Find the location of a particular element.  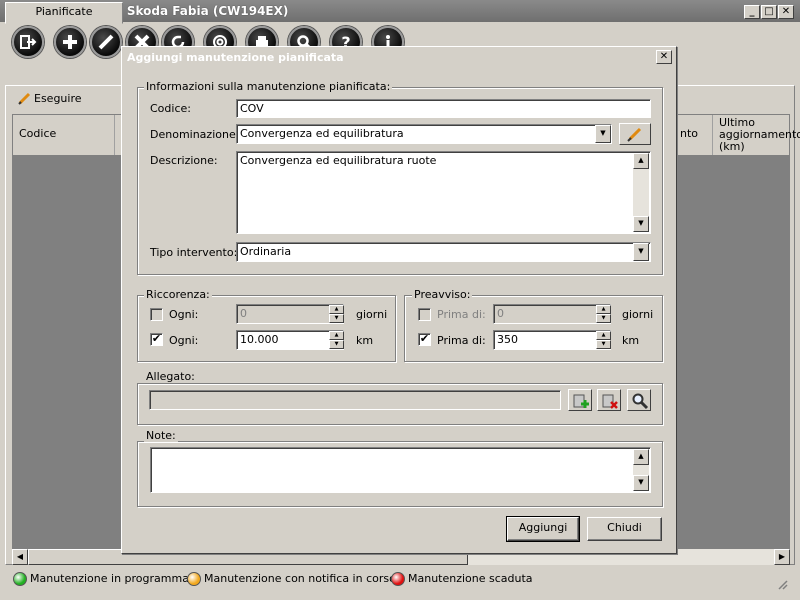

descrizione-label: Descrizione: is located at coordinates (184, 160).